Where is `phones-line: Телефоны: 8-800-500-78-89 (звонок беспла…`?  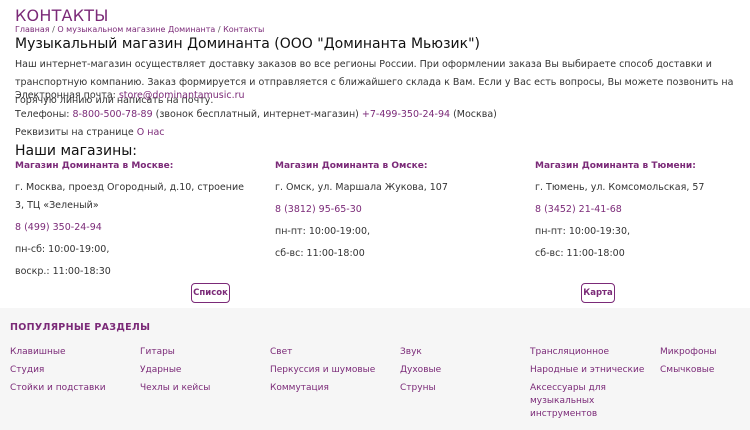 phones-line: Телефоны: 8-800-500-78-89 (звонок беспла… is located at coordinates (256, 114).